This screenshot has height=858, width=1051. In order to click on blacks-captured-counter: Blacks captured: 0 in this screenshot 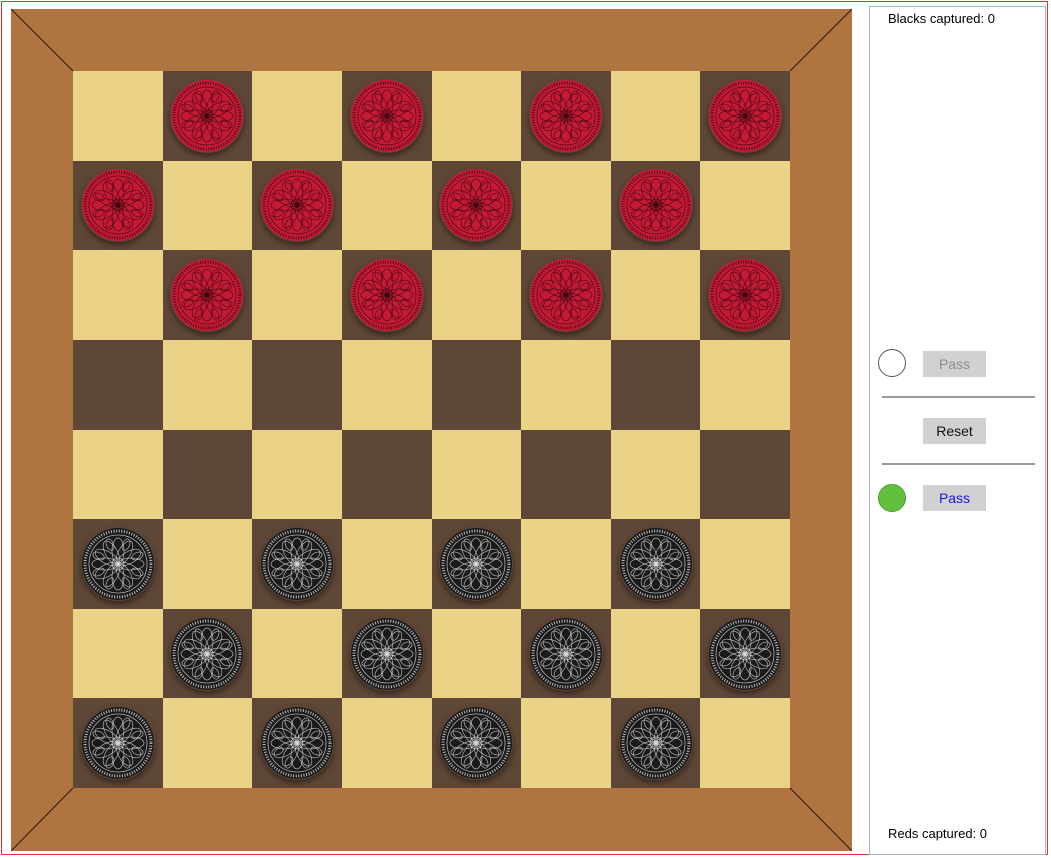, I will do `click(941, 18)`.